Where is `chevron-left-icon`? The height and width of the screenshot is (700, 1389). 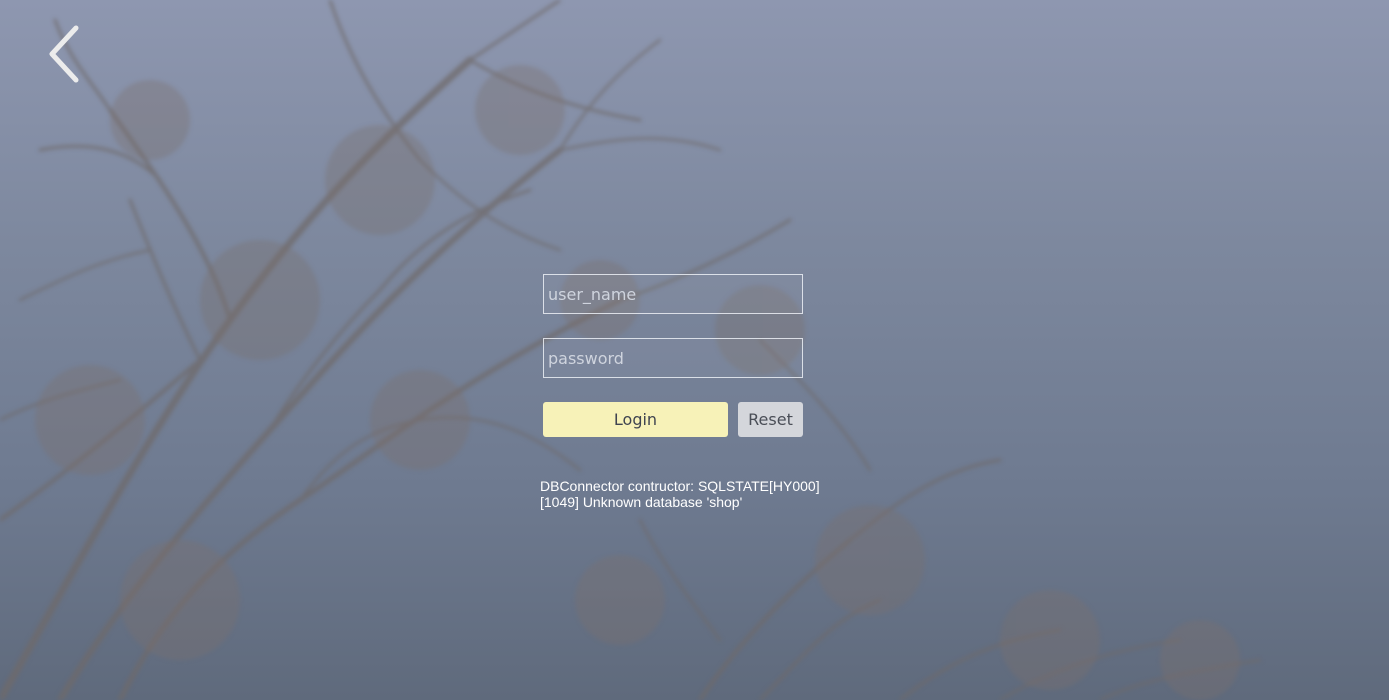
chevron-left-icon is located at coordinates (64, 54).